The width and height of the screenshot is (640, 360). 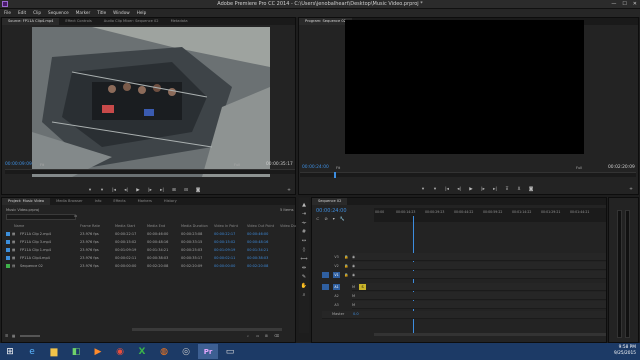 What do you see at coordinates (13, 336) in the screenshot?
I see `icon-view-icon: ▦` at bounding box center [13, 336].